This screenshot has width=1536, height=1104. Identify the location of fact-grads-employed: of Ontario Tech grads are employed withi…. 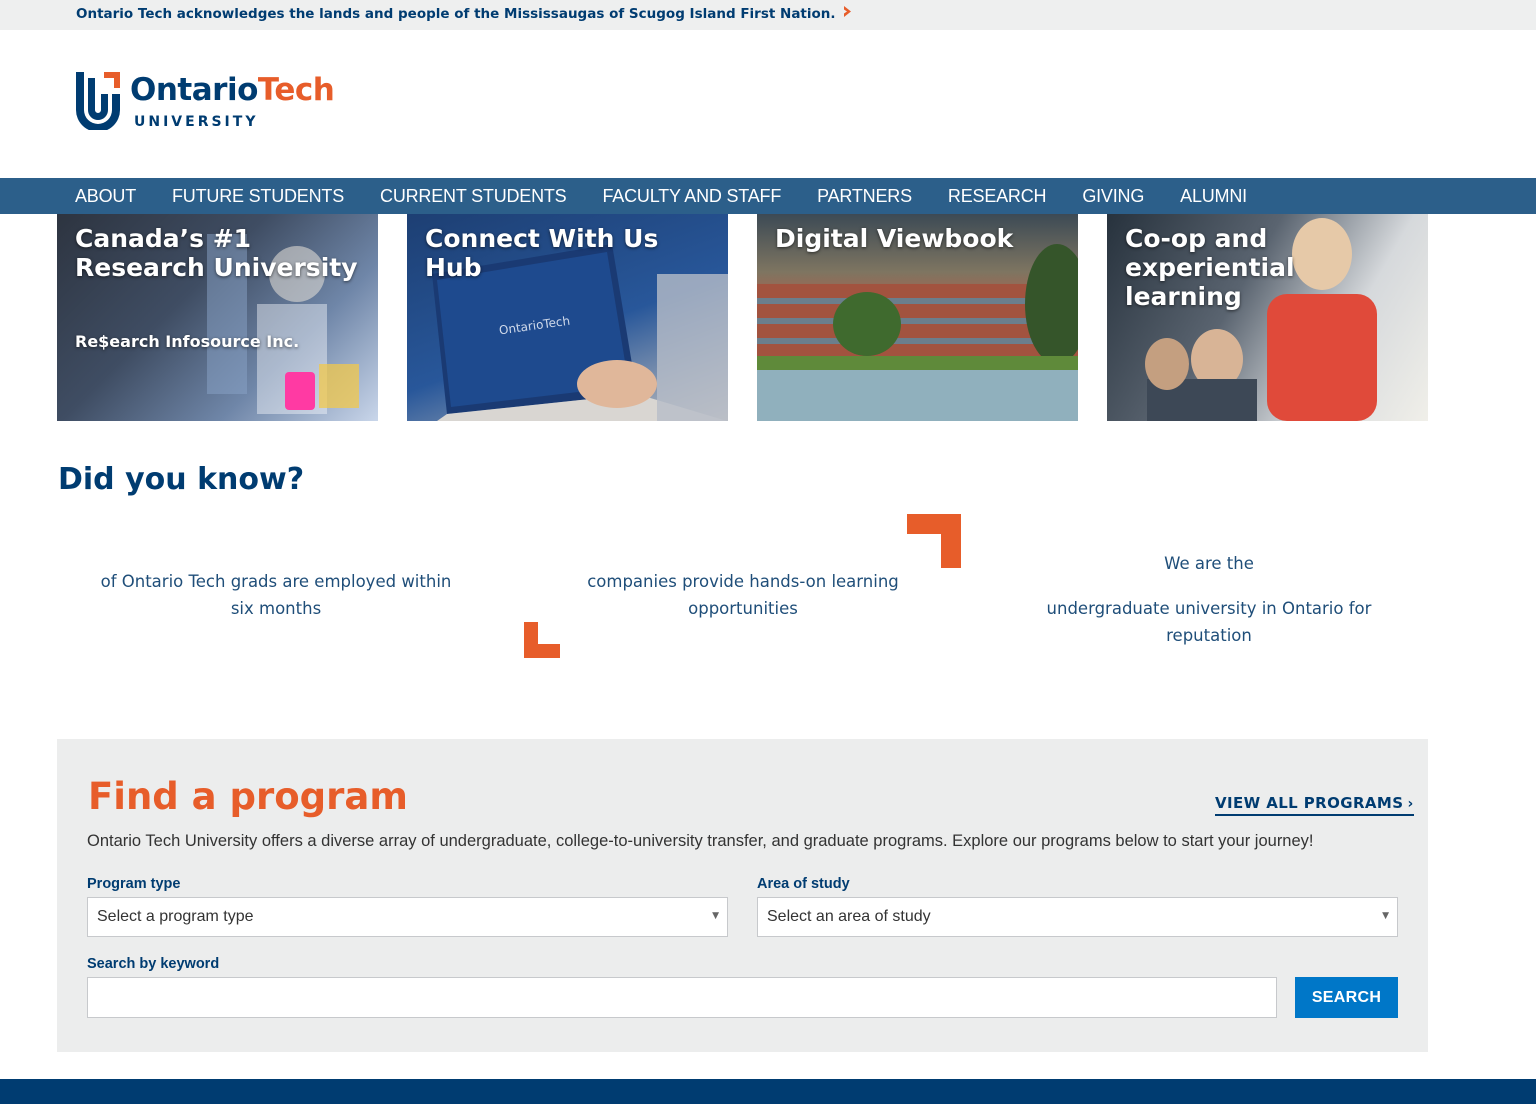
(276, 595).